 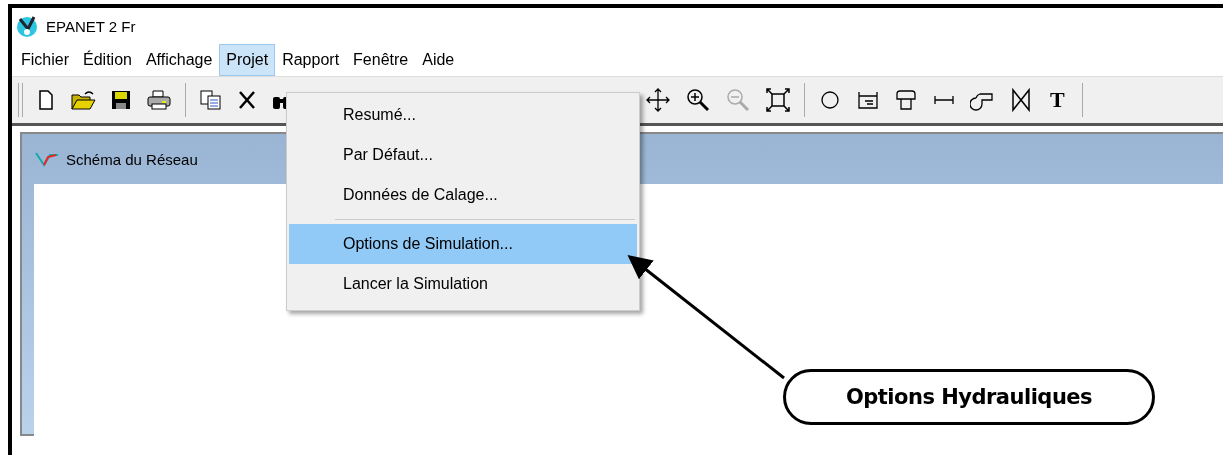 I want to click on menu-bar-item: Fichier, so click(x=45, y=60).